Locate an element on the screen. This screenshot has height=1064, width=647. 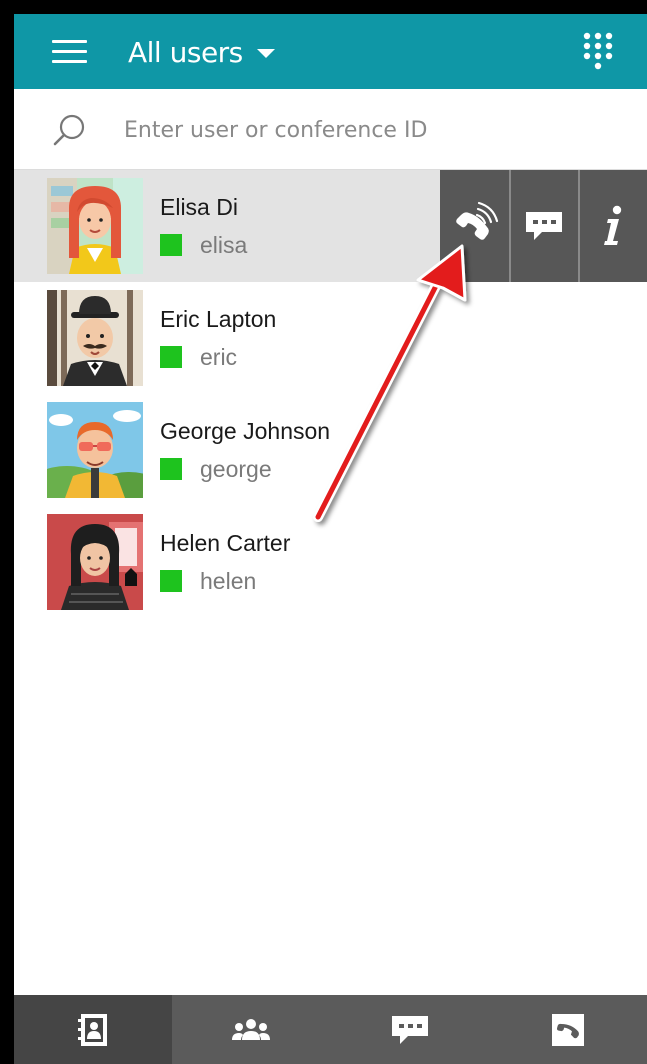
info-icon is located at coordinates (612, 226).